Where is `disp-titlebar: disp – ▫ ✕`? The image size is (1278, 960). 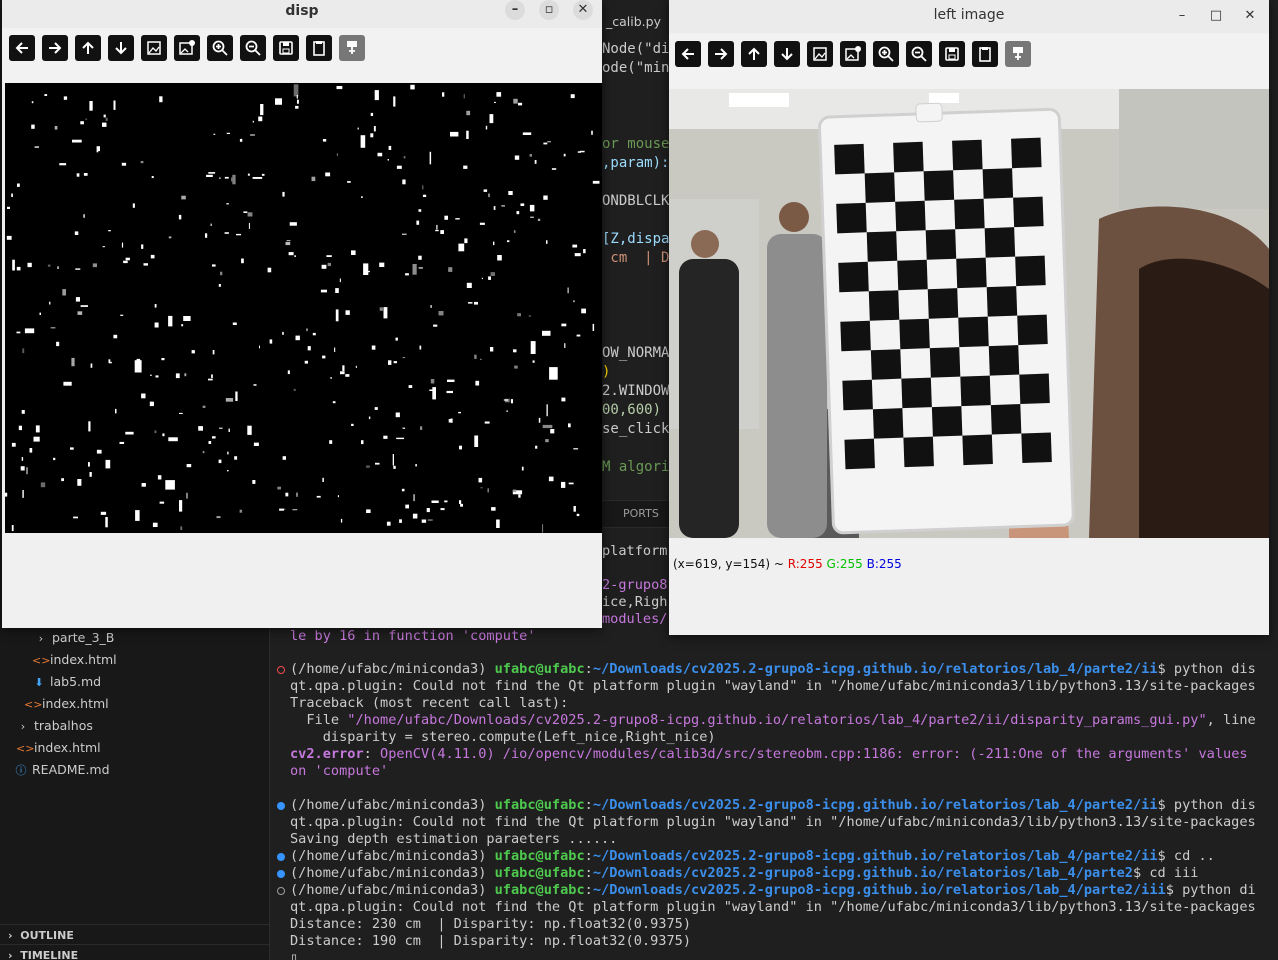 disp-titlebar: disp – ▫ ✕ is located at coordinates (302, 14).